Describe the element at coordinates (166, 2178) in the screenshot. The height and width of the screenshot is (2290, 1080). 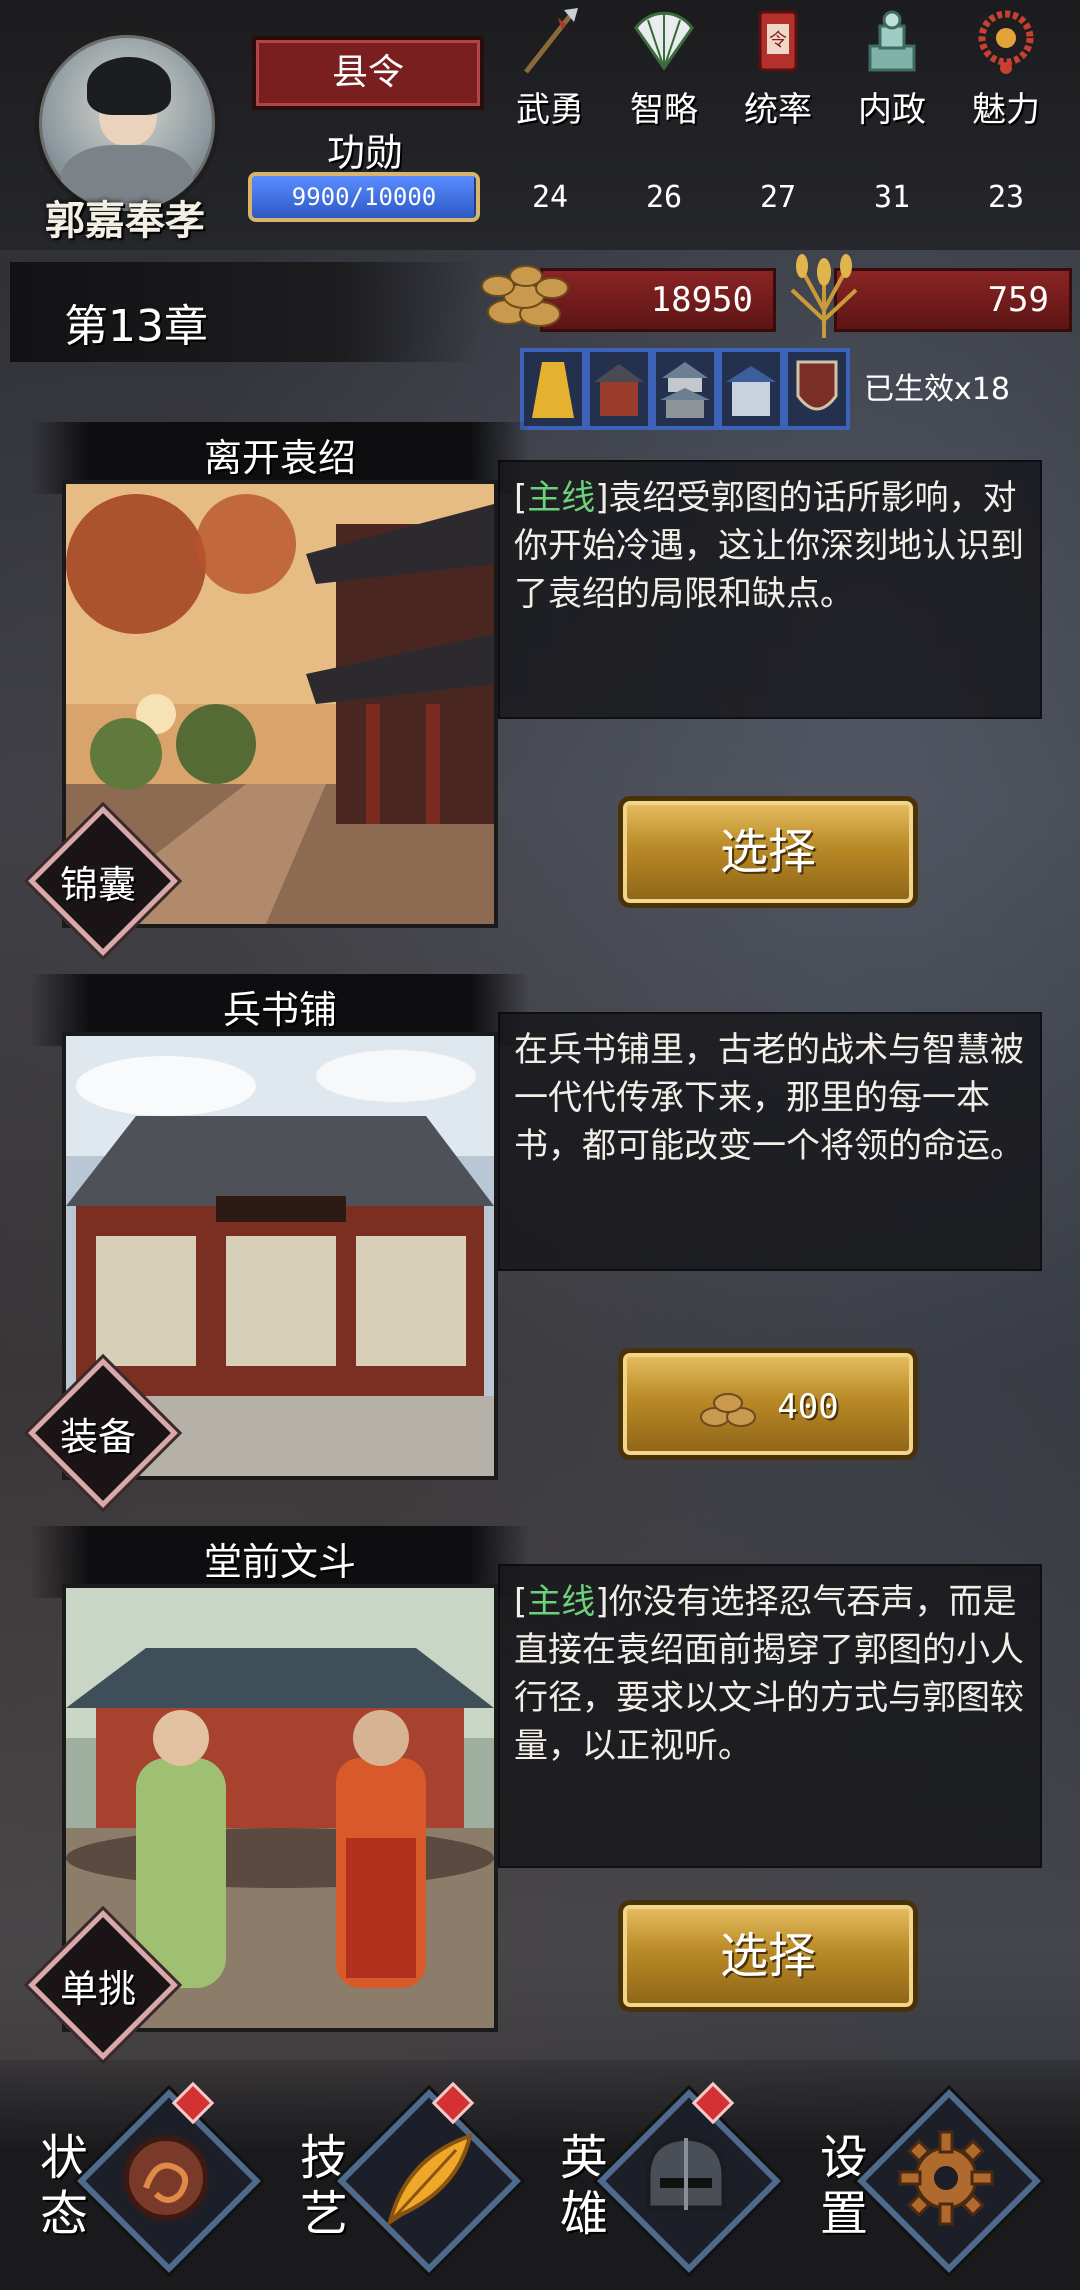
I see `dragon-icon` at that location.